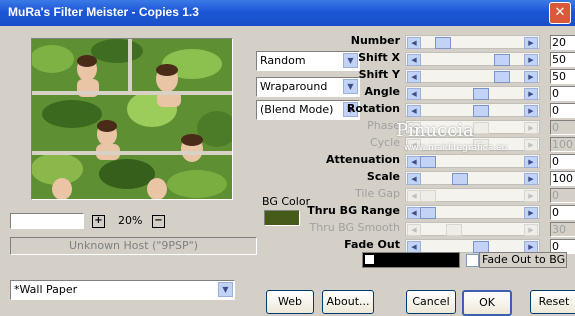 This screenshot has width=575, height=316. I want to click on param-label: Number, so click(375, 40).